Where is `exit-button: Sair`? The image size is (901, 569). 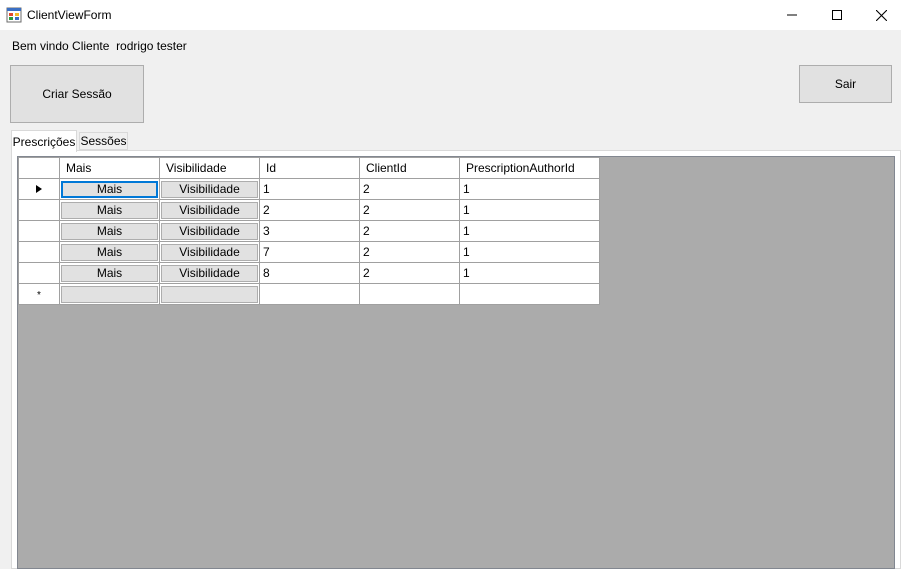 exit-button: Sair is located at coordinates (845, 84).